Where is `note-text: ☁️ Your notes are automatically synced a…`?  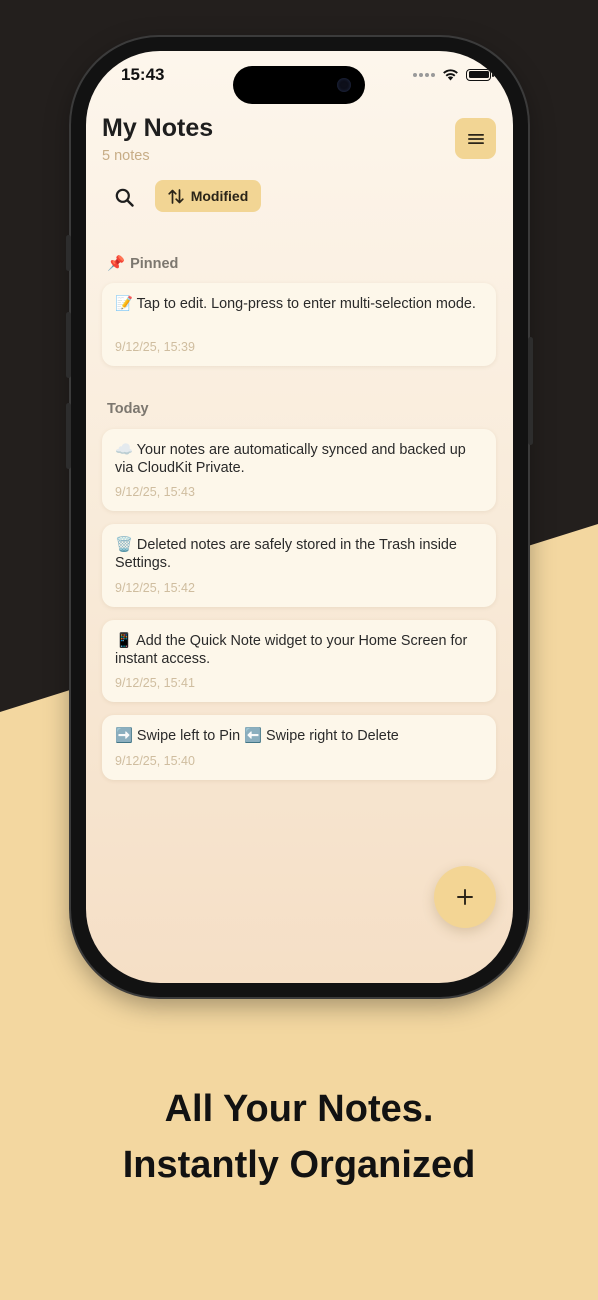 note-text: ☁️ Your notes are automatically synced a… is located at coordinates (290, 459).